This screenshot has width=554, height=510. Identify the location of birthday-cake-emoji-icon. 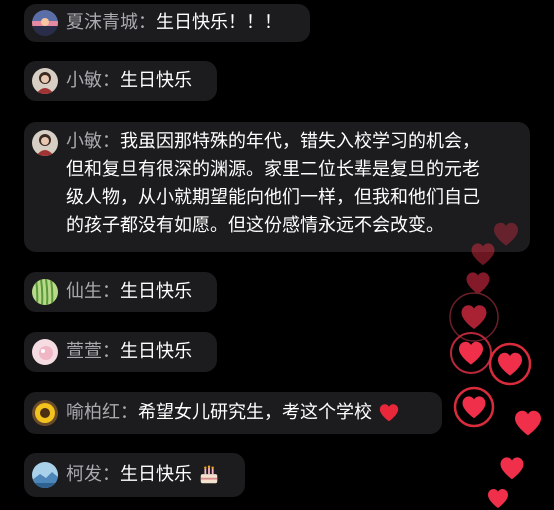
(209, 475).